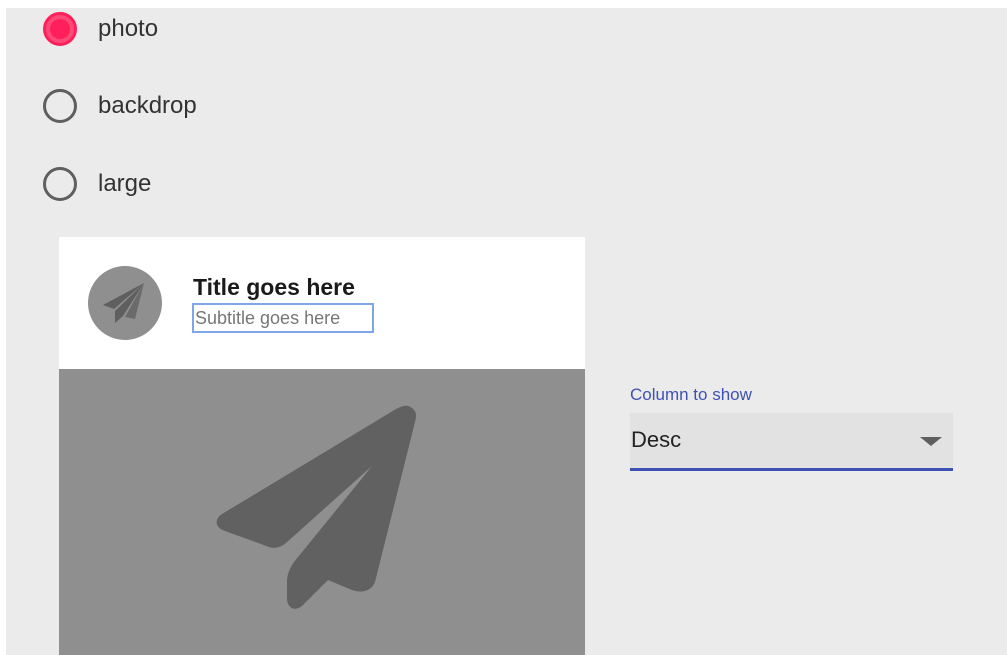  I want to click on select-label: Column to show, so click(691, 394).